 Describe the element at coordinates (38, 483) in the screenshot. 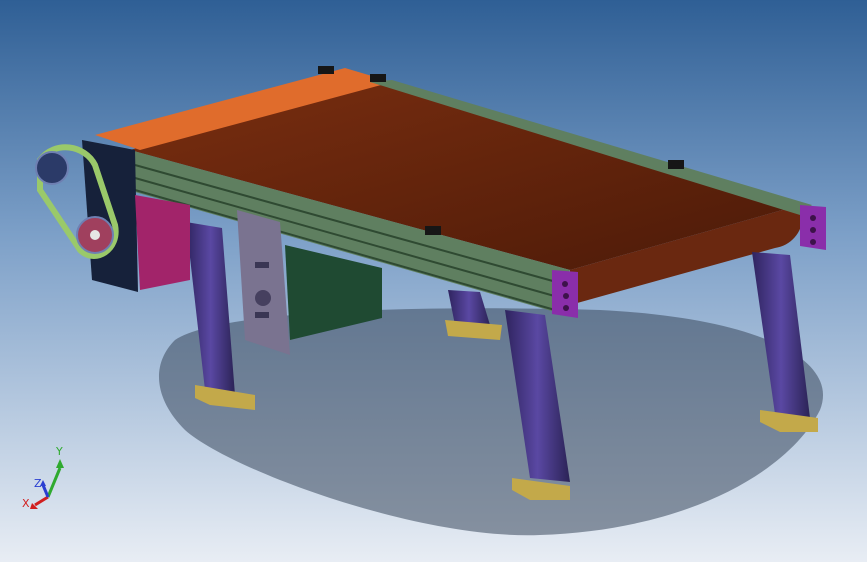

I see `triad-z-label: Z` at that location.